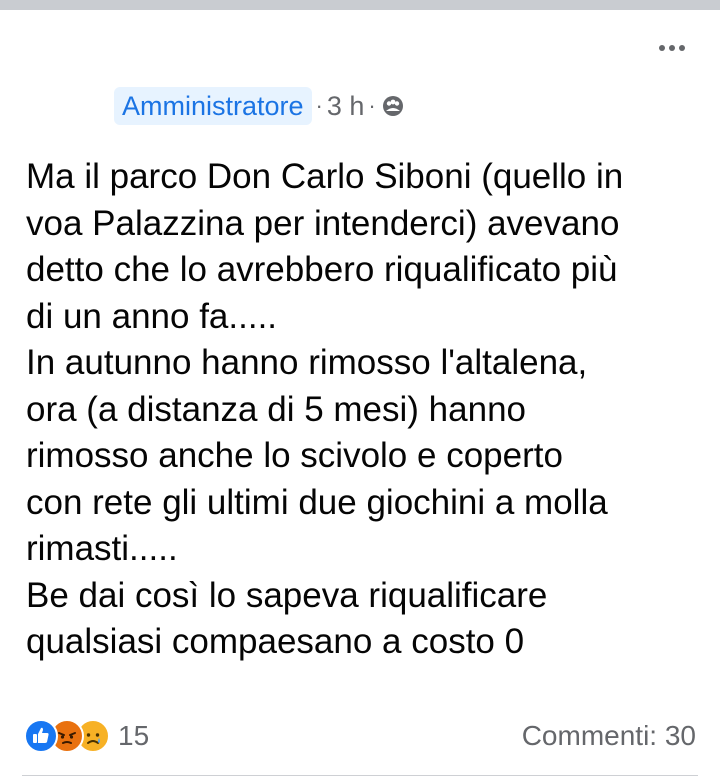 Image resolution: width=720 pixels, height=777 pixels. I want to click on more-options-button, so click(672, 48).